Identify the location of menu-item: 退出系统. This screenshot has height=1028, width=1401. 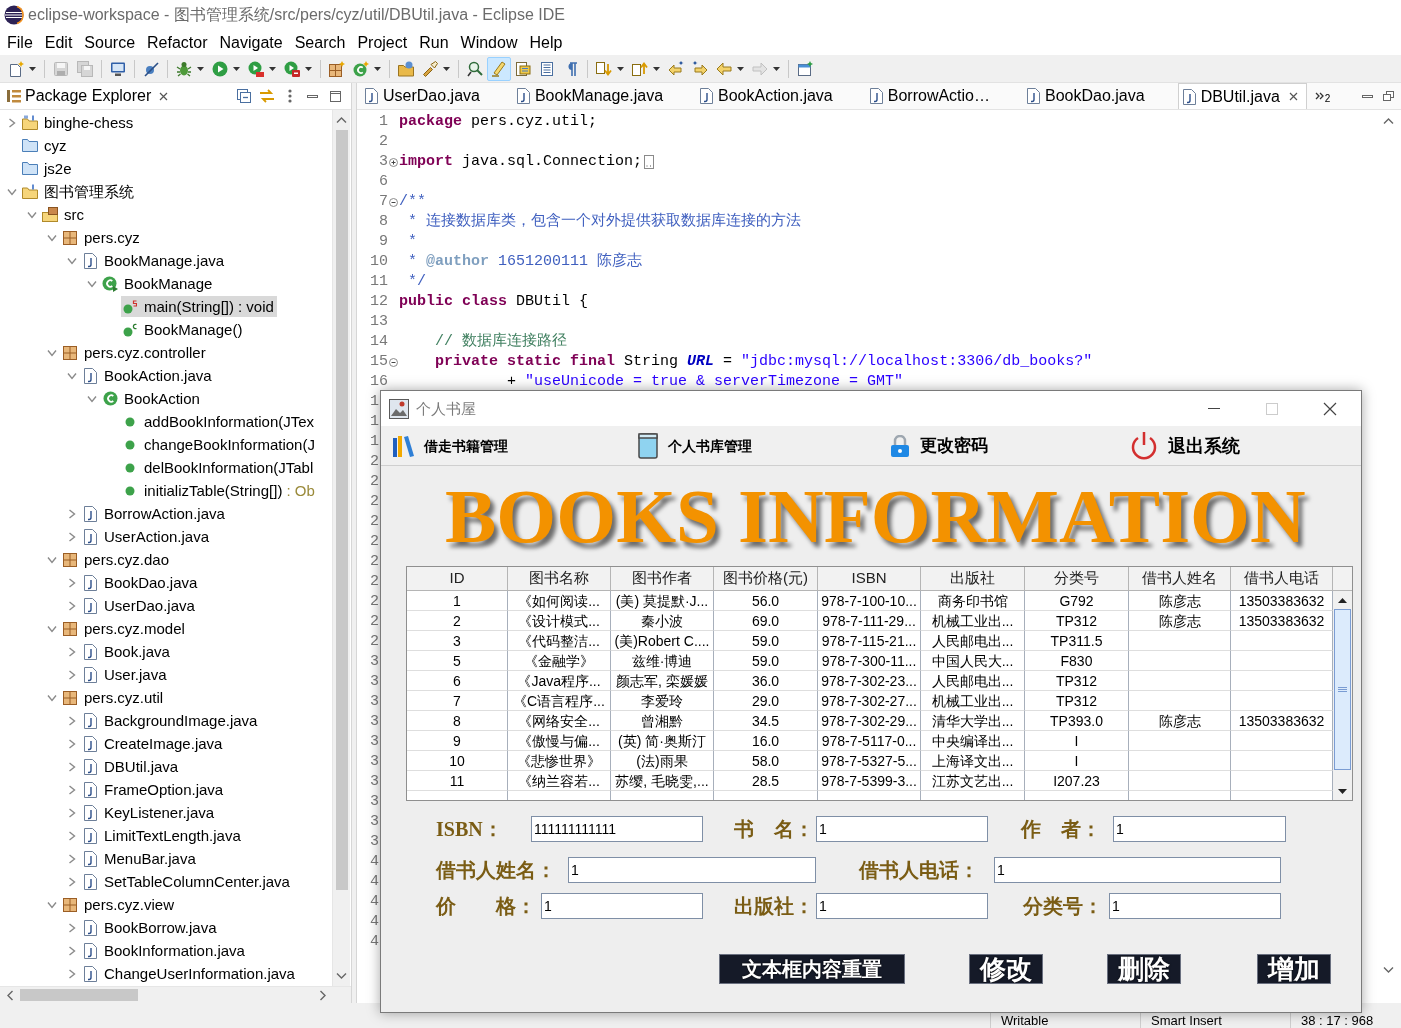
(1184, 445).